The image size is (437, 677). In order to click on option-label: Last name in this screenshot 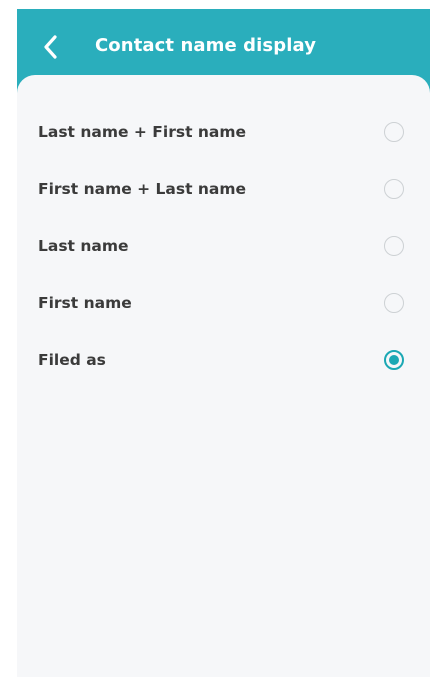, I will do `click(83, 246)`.